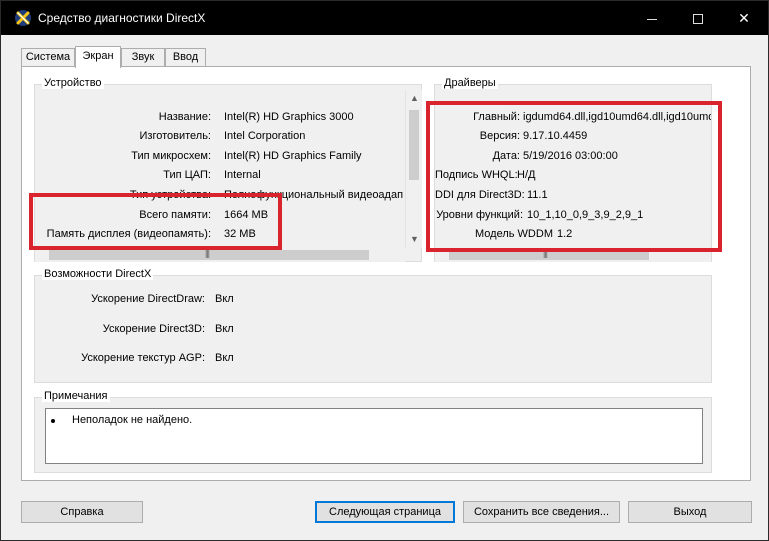  What do you see at coordinates (175, 136) in the screenshot?
I see `device-row-label: Изготовитель:` at bounding box center [175, 136].